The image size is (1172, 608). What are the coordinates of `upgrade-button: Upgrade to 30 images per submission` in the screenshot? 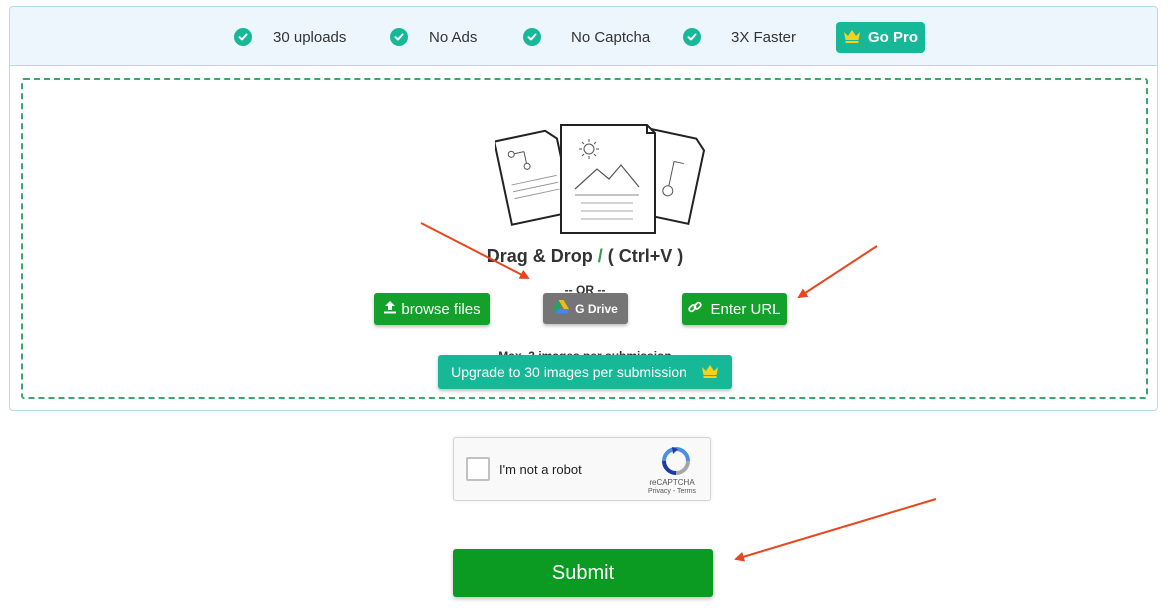 It's located at (585, 372).